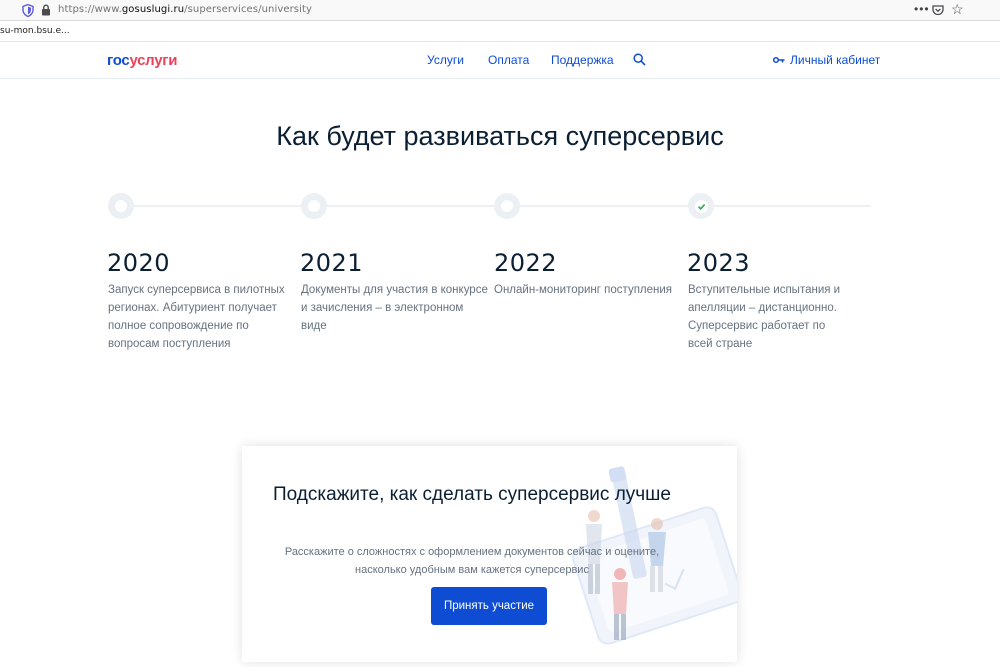 The width and height of the screenshot is (1000, 667). Describe the element at coordinates (248, 9) in the screenshot. I see `url-path: /superservices/university` at that location.